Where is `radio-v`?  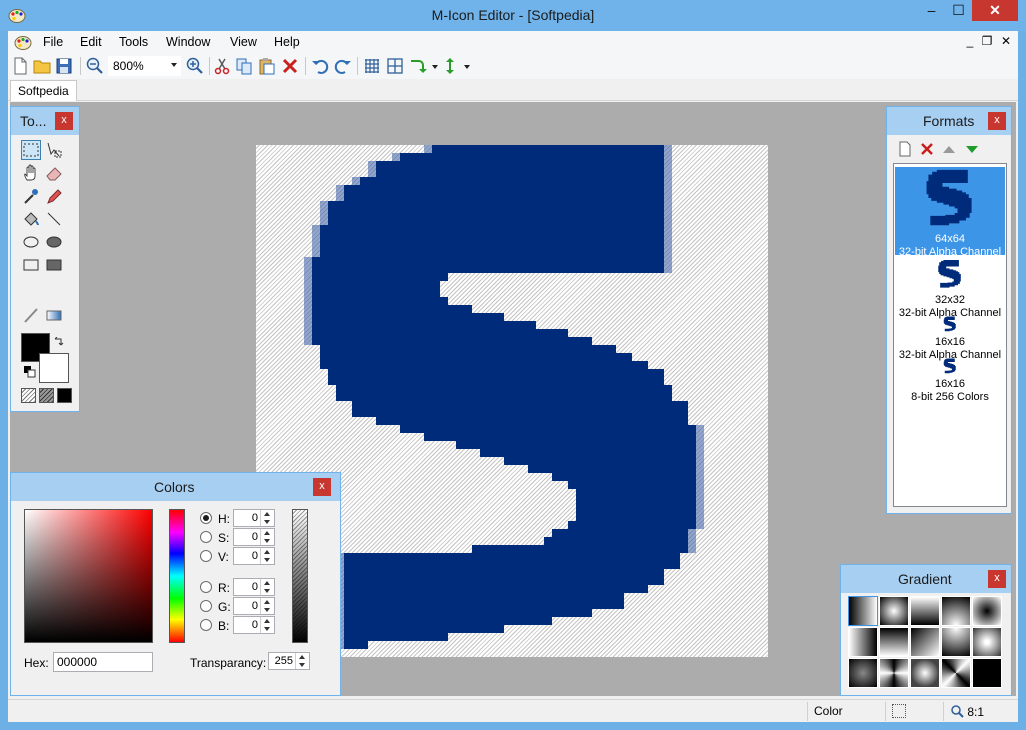
radio-v is located at coordinates (206, 556).